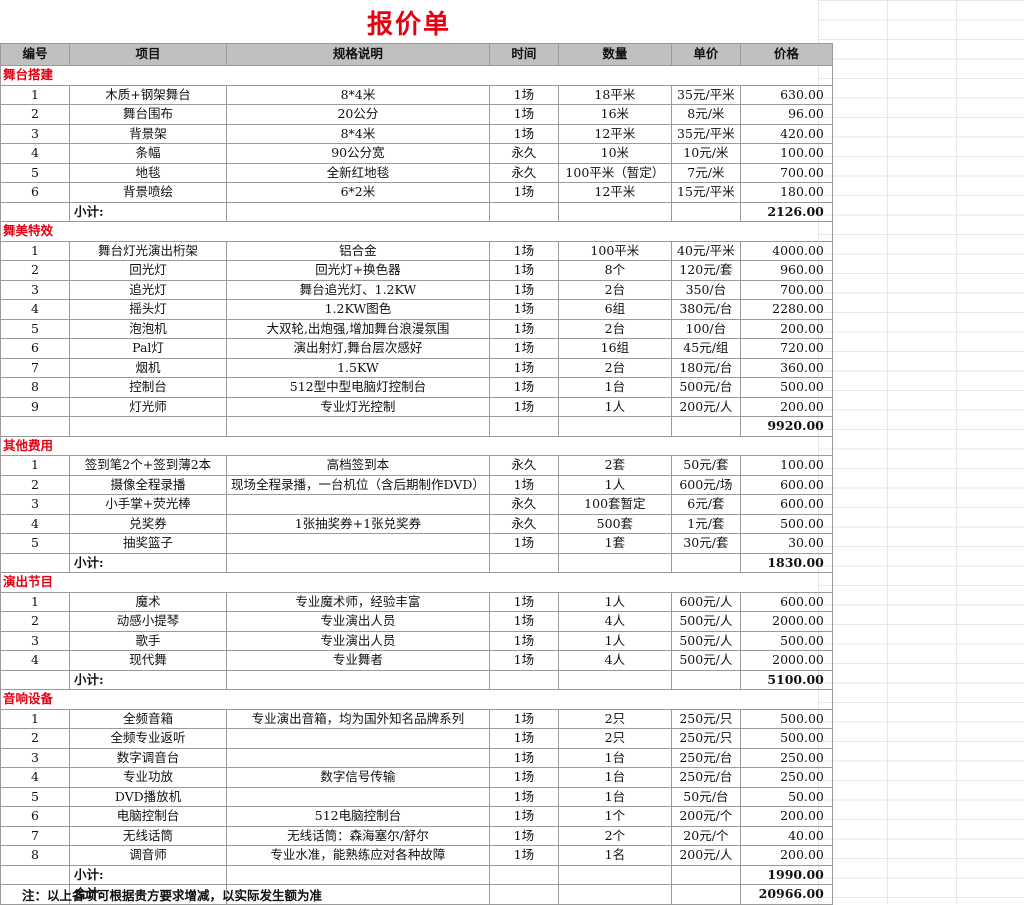 This screenshot has width=1024, height=905. Describe the element at coordinates (786, 270) in the screenshot. I see `table-cell: 960.00` at that location.